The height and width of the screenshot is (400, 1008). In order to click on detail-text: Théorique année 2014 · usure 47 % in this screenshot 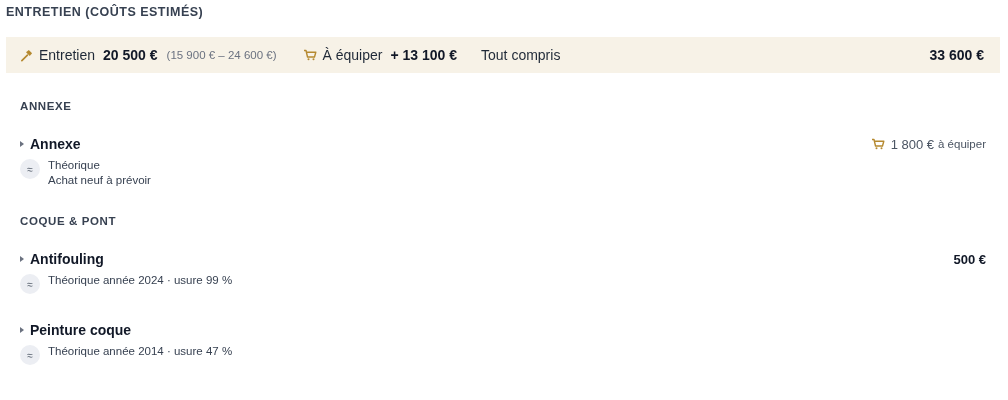, I will do `click(140, 351)`.